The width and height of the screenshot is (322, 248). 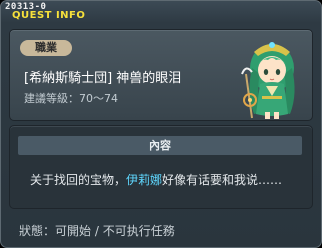 I want to click on window-title: QUEST INFO, so click(x=49, y=15).